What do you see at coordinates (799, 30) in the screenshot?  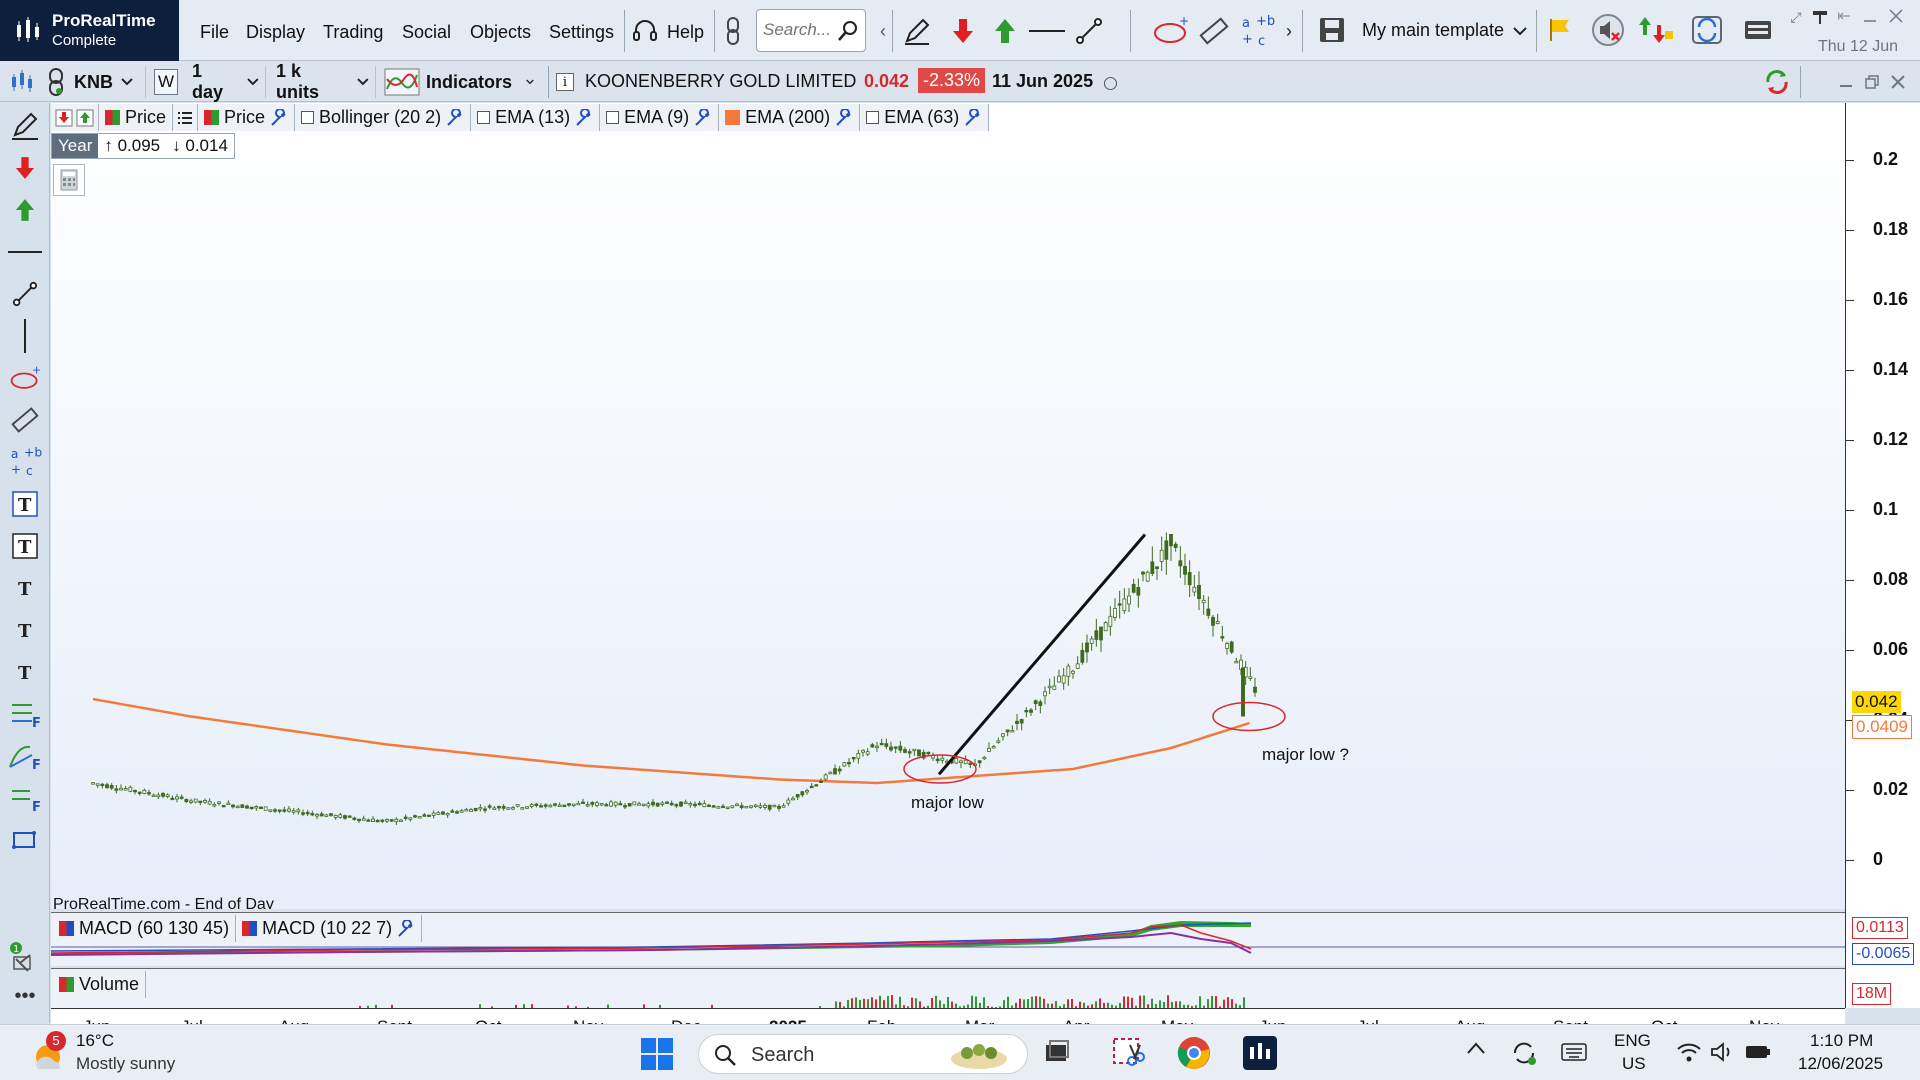 I see `search-input` at bounding box center [799, 30].